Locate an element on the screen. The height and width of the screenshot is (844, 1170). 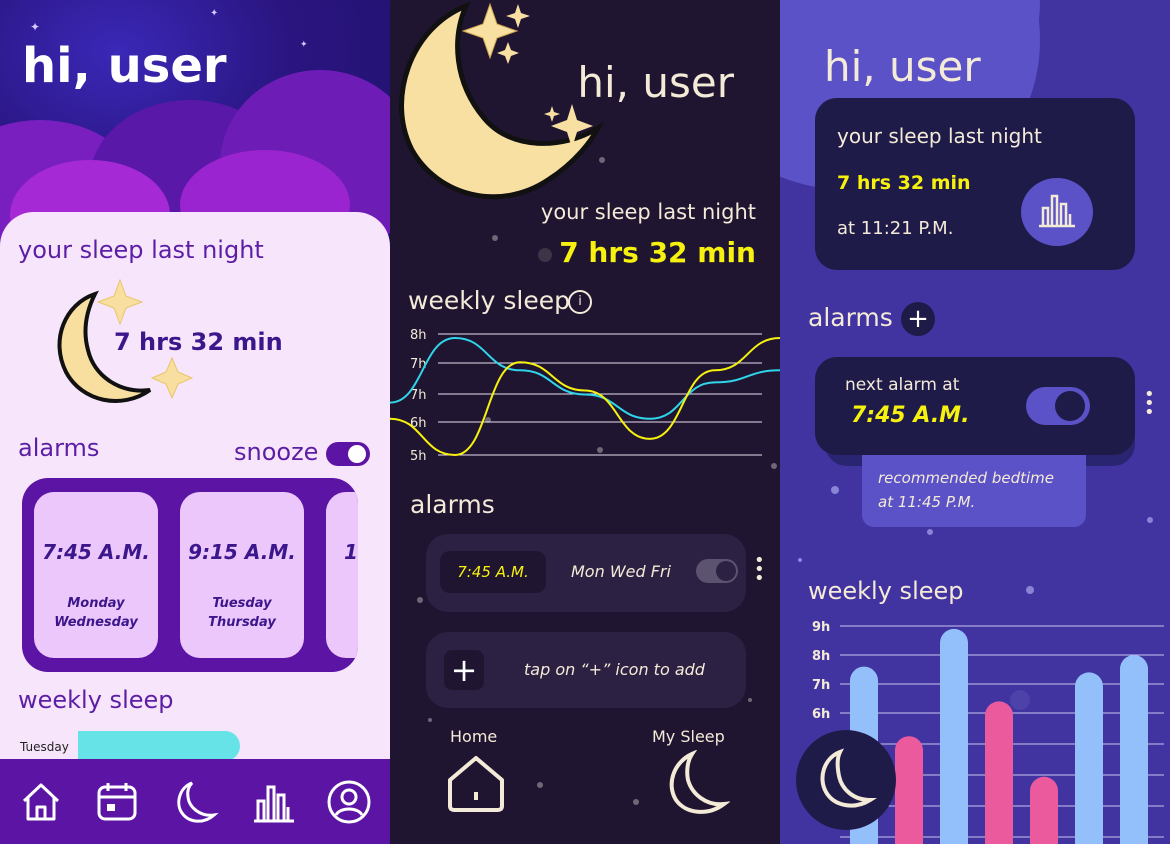
next-alarm-label: next alarm at is located at coordinates (902, 385).